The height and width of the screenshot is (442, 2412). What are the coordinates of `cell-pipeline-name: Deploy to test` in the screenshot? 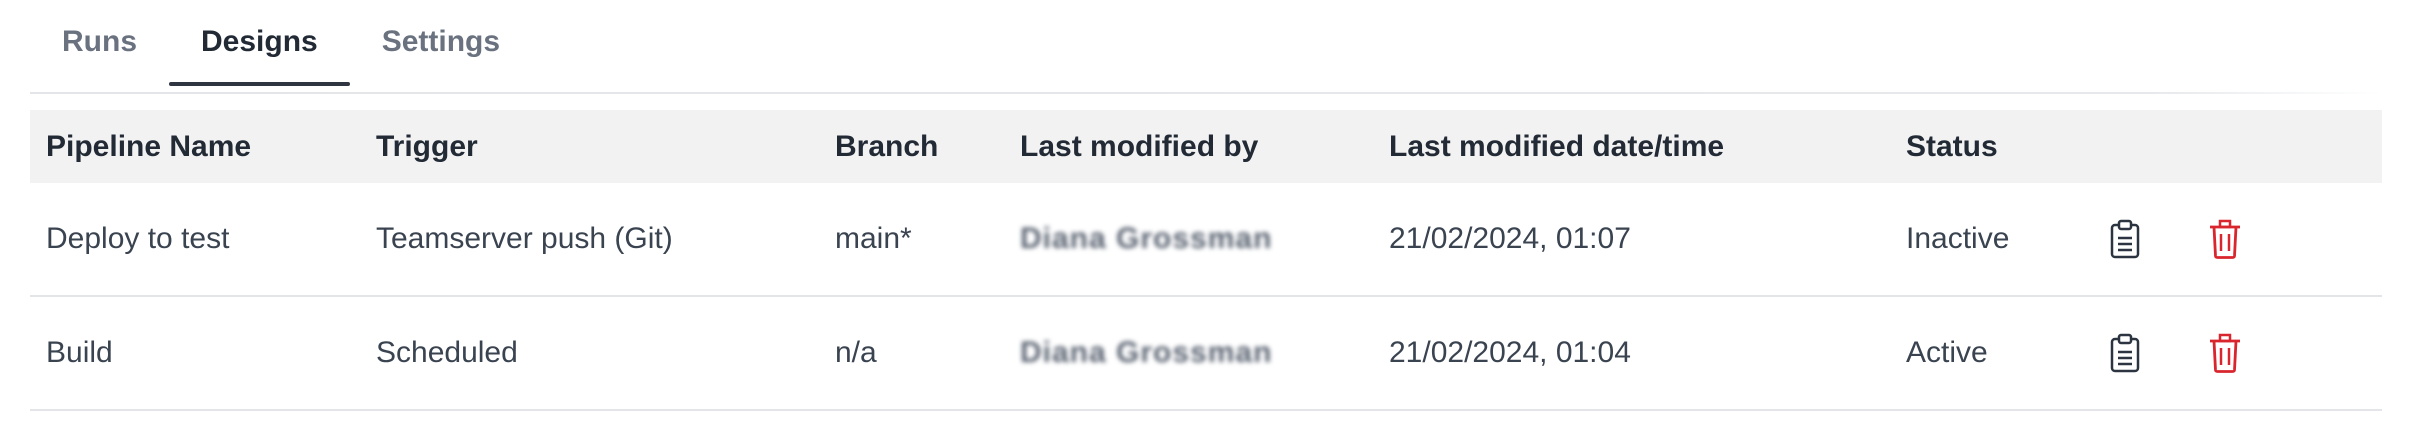 It's located at (195, 239).